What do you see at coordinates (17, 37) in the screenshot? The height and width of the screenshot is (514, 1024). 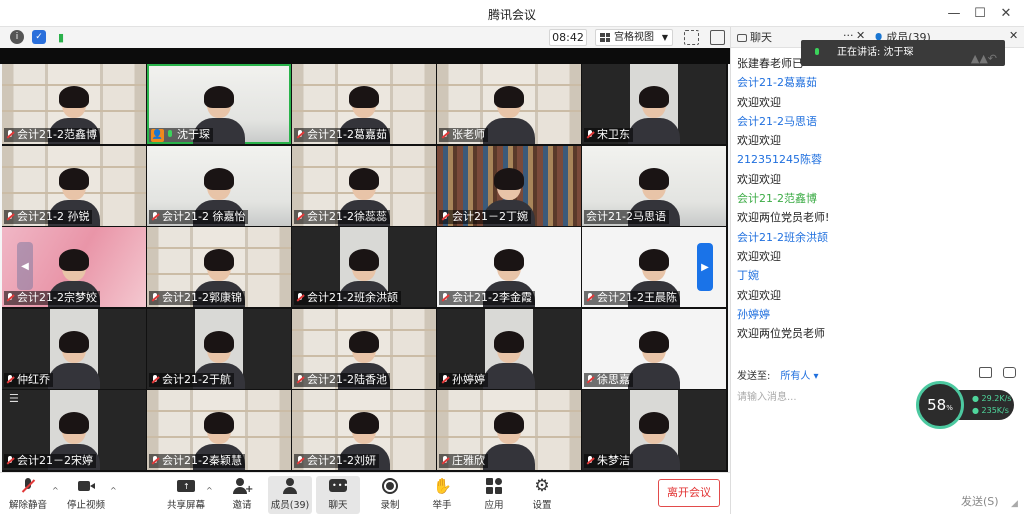 I see `info-icon: i` at bounding box center [17, 37].